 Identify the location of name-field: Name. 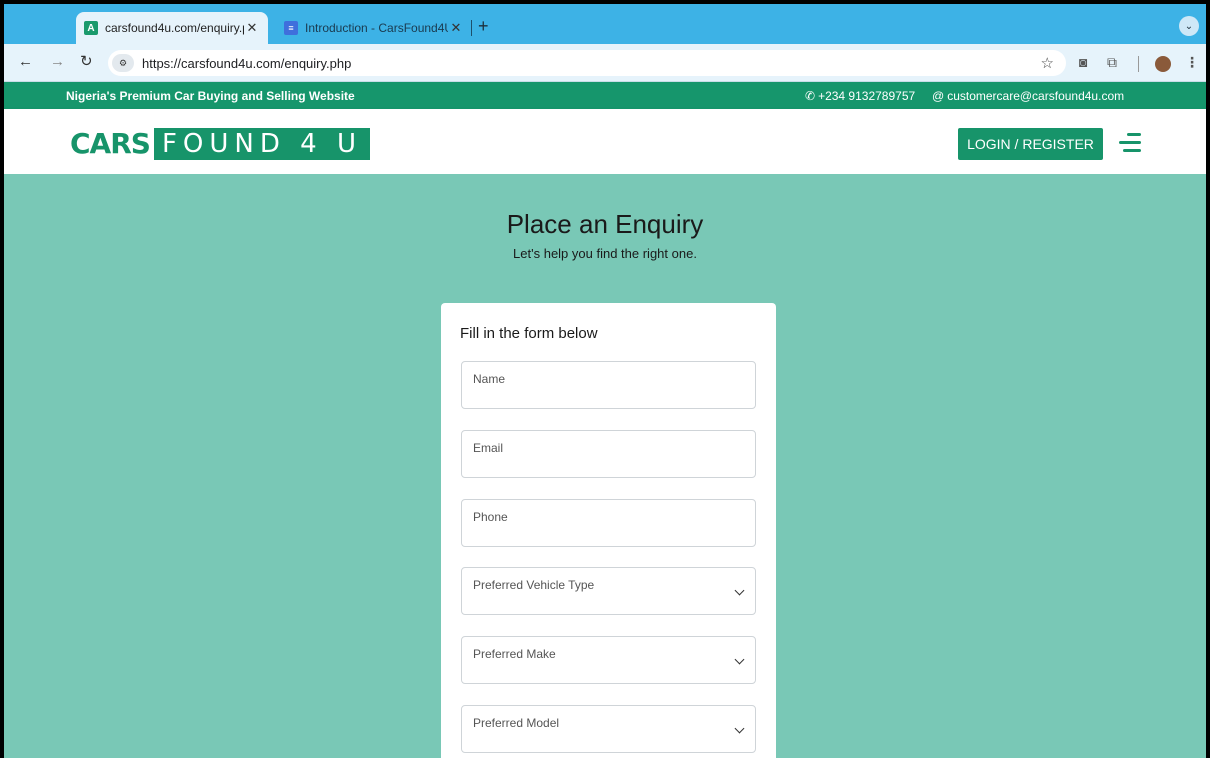
(608, 385).